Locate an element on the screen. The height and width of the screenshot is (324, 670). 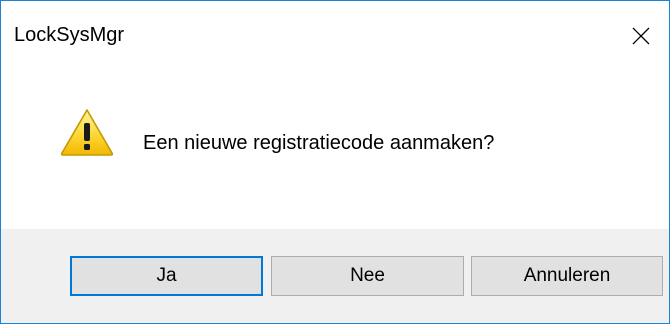
close-button is located at coordinates (641, 36).